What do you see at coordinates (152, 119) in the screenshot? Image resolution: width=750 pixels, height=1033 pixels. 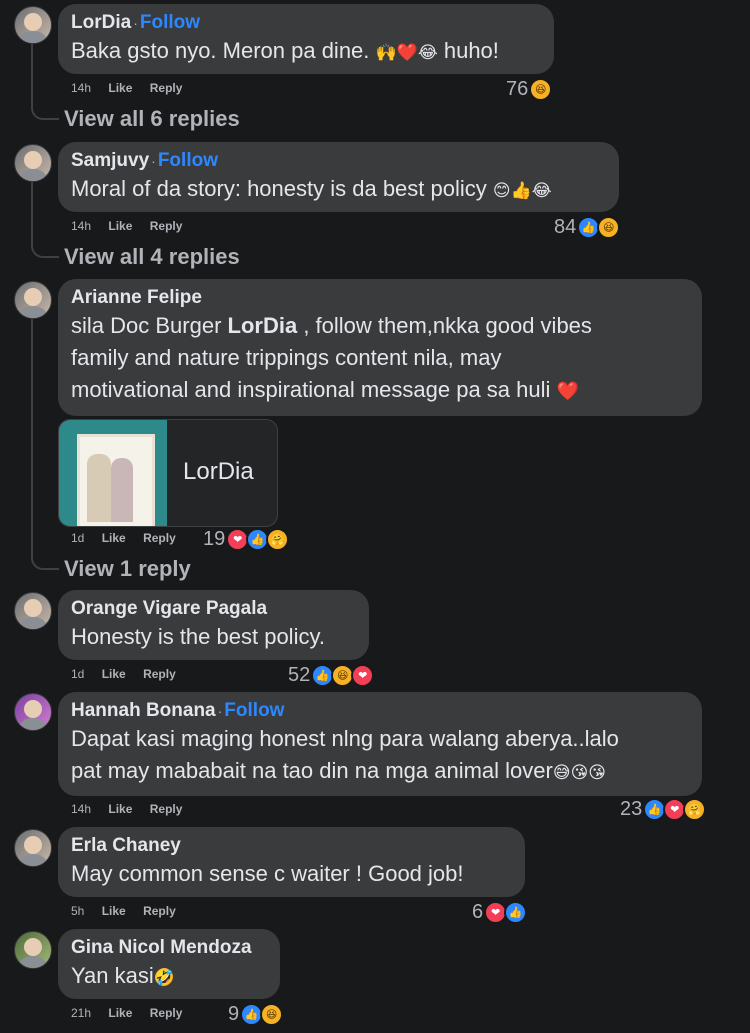 I see `view-replies-link: View all 6 replies` at bounding box center [152, 119].